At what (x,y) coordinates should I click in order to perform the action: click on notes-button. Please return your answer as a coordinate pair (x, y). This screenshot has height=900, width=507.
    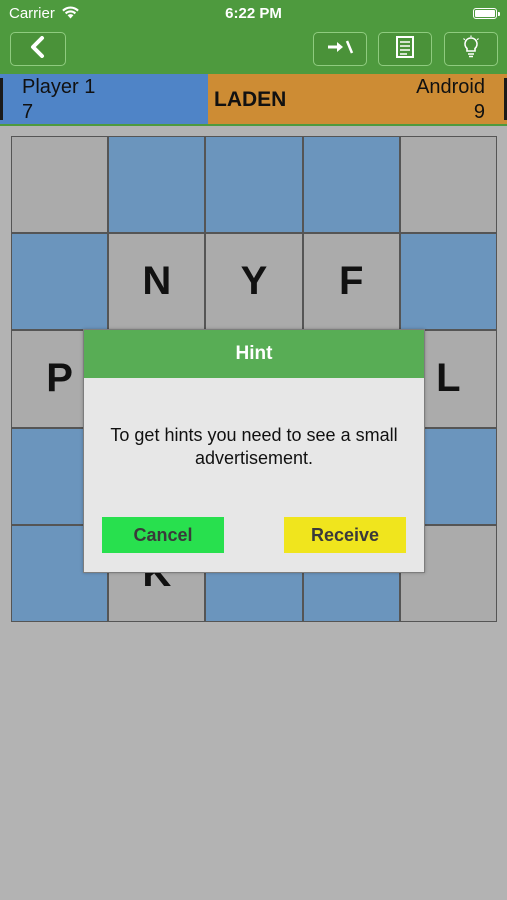
    Looking at the image, I should click on (405, 49).